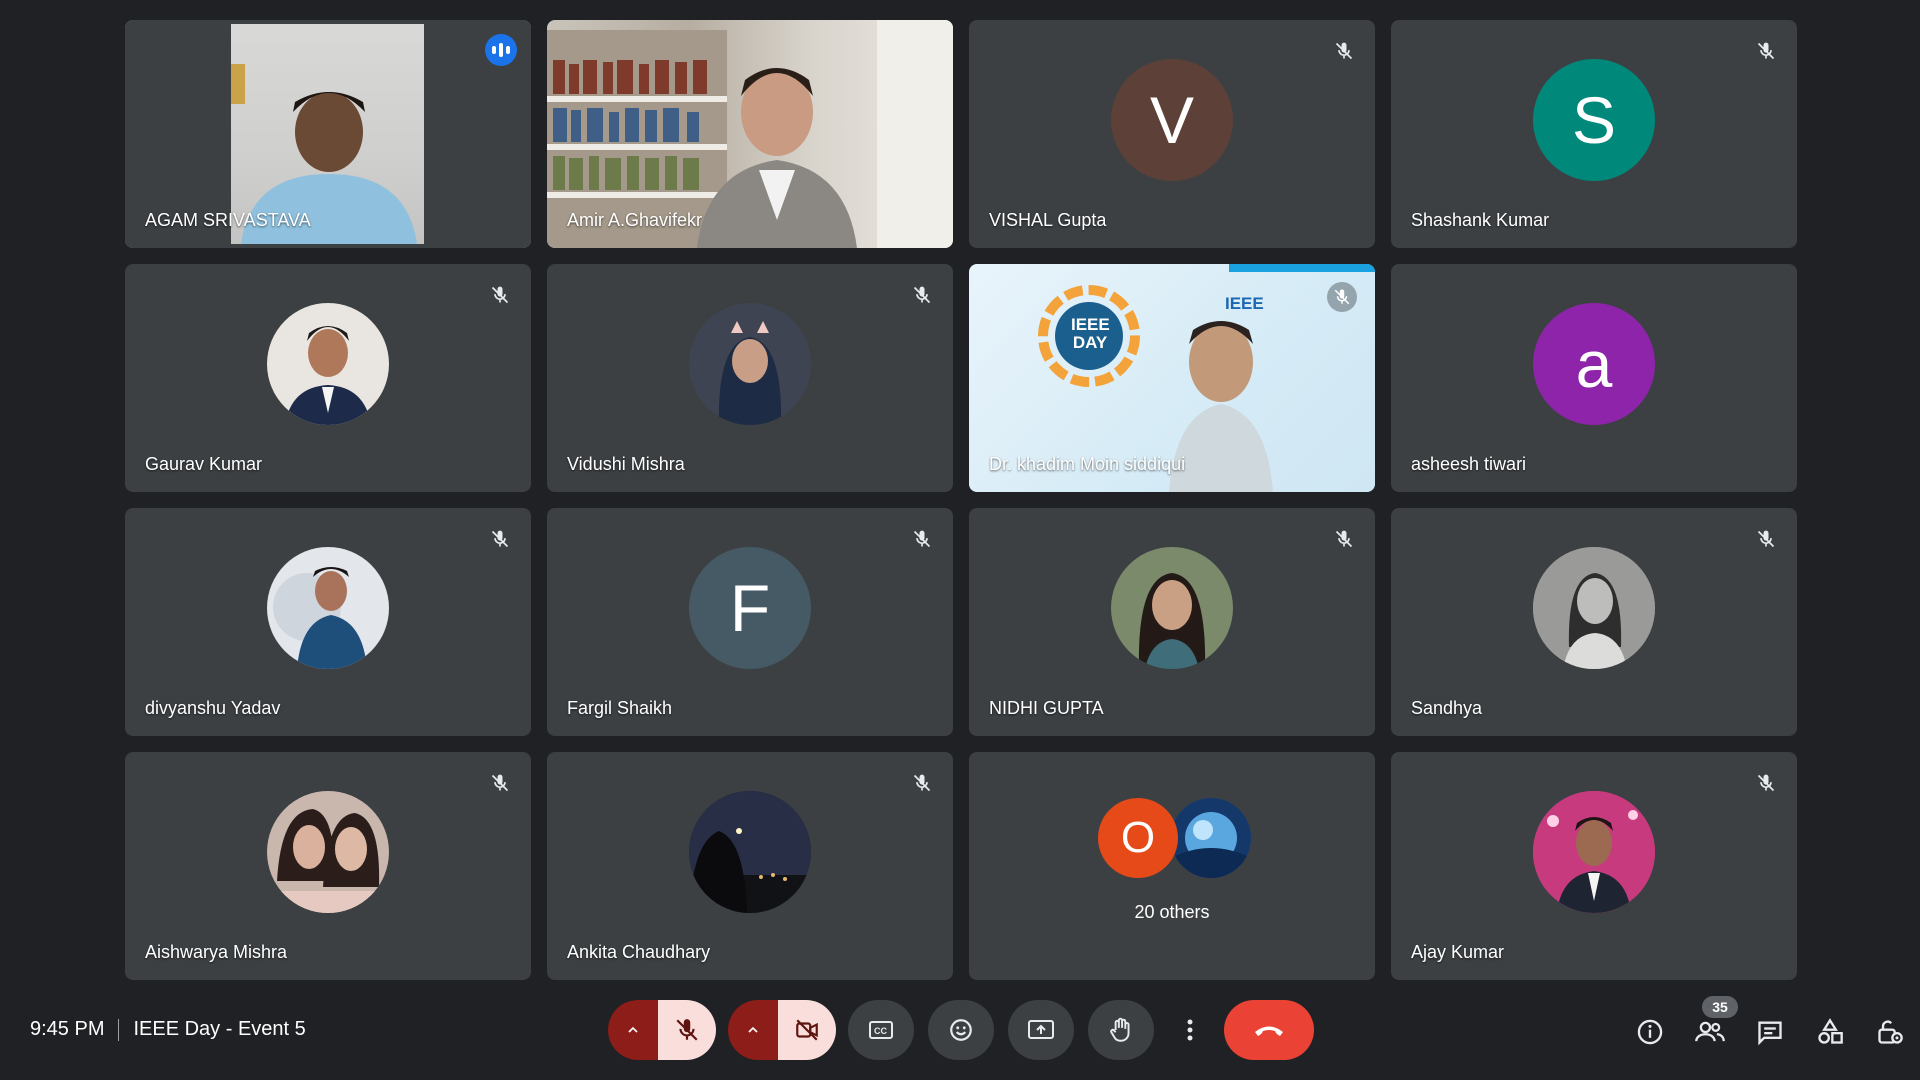  I want to click on participant-tile-vidushi: Vidushi Mishra, so click(750, 378).